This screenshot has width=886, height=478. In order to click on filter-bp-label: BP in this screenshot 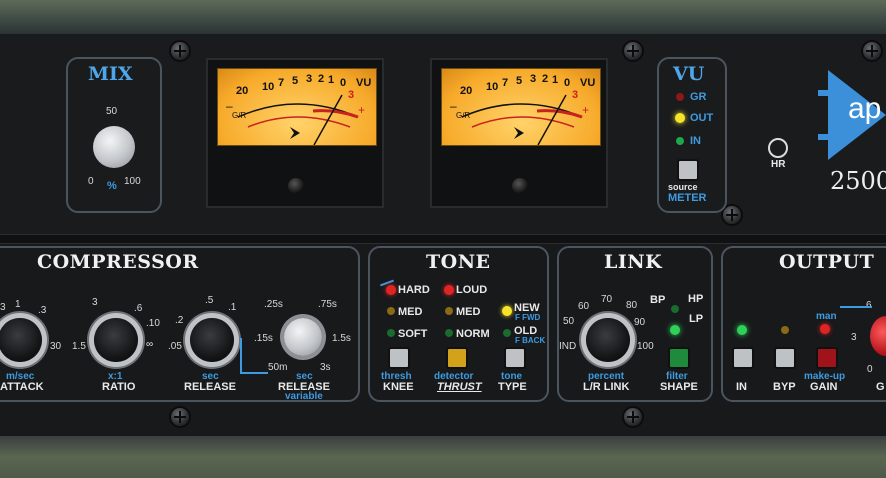, I will do `click(658, 300)`.